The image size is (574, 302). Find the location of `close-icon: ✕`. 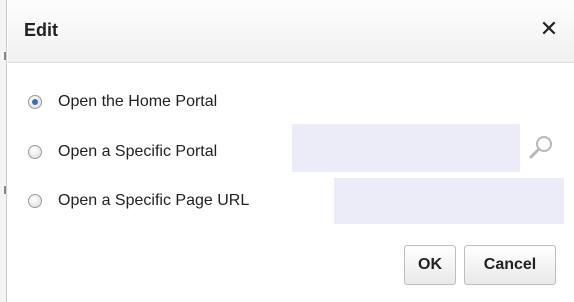

close-icon: ✕ is located at coordinates (549, 29).